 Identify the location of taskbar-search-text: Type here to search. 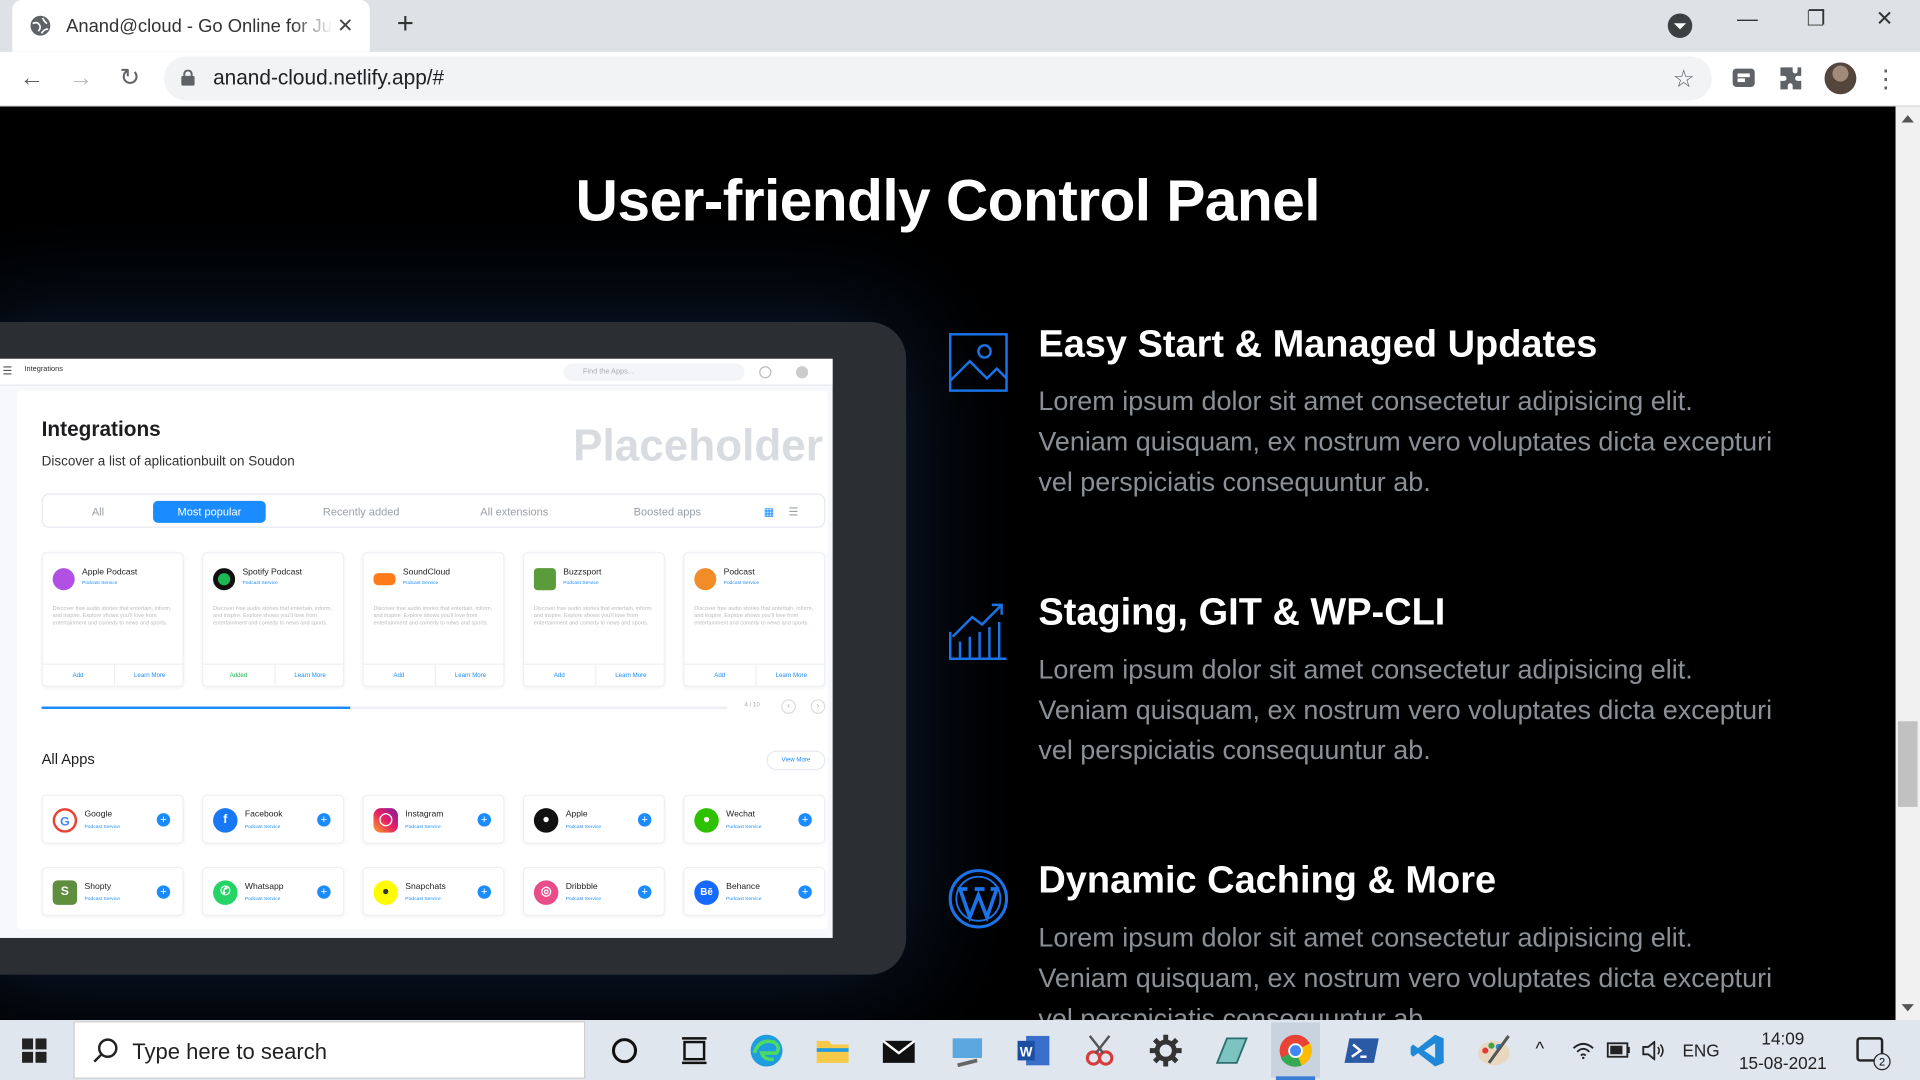
(230, 1052).